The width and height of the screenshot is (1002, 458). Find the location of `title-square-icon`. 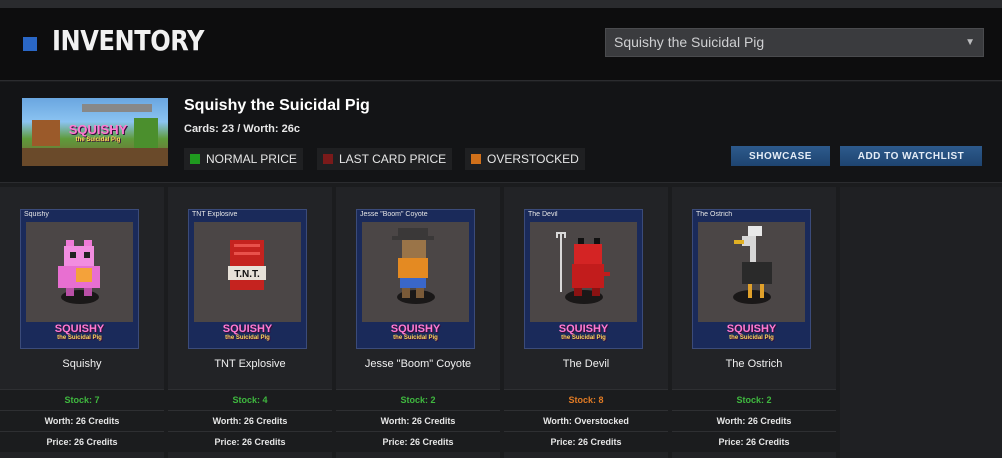

title-square-icon is located at coordinates (30, 44).